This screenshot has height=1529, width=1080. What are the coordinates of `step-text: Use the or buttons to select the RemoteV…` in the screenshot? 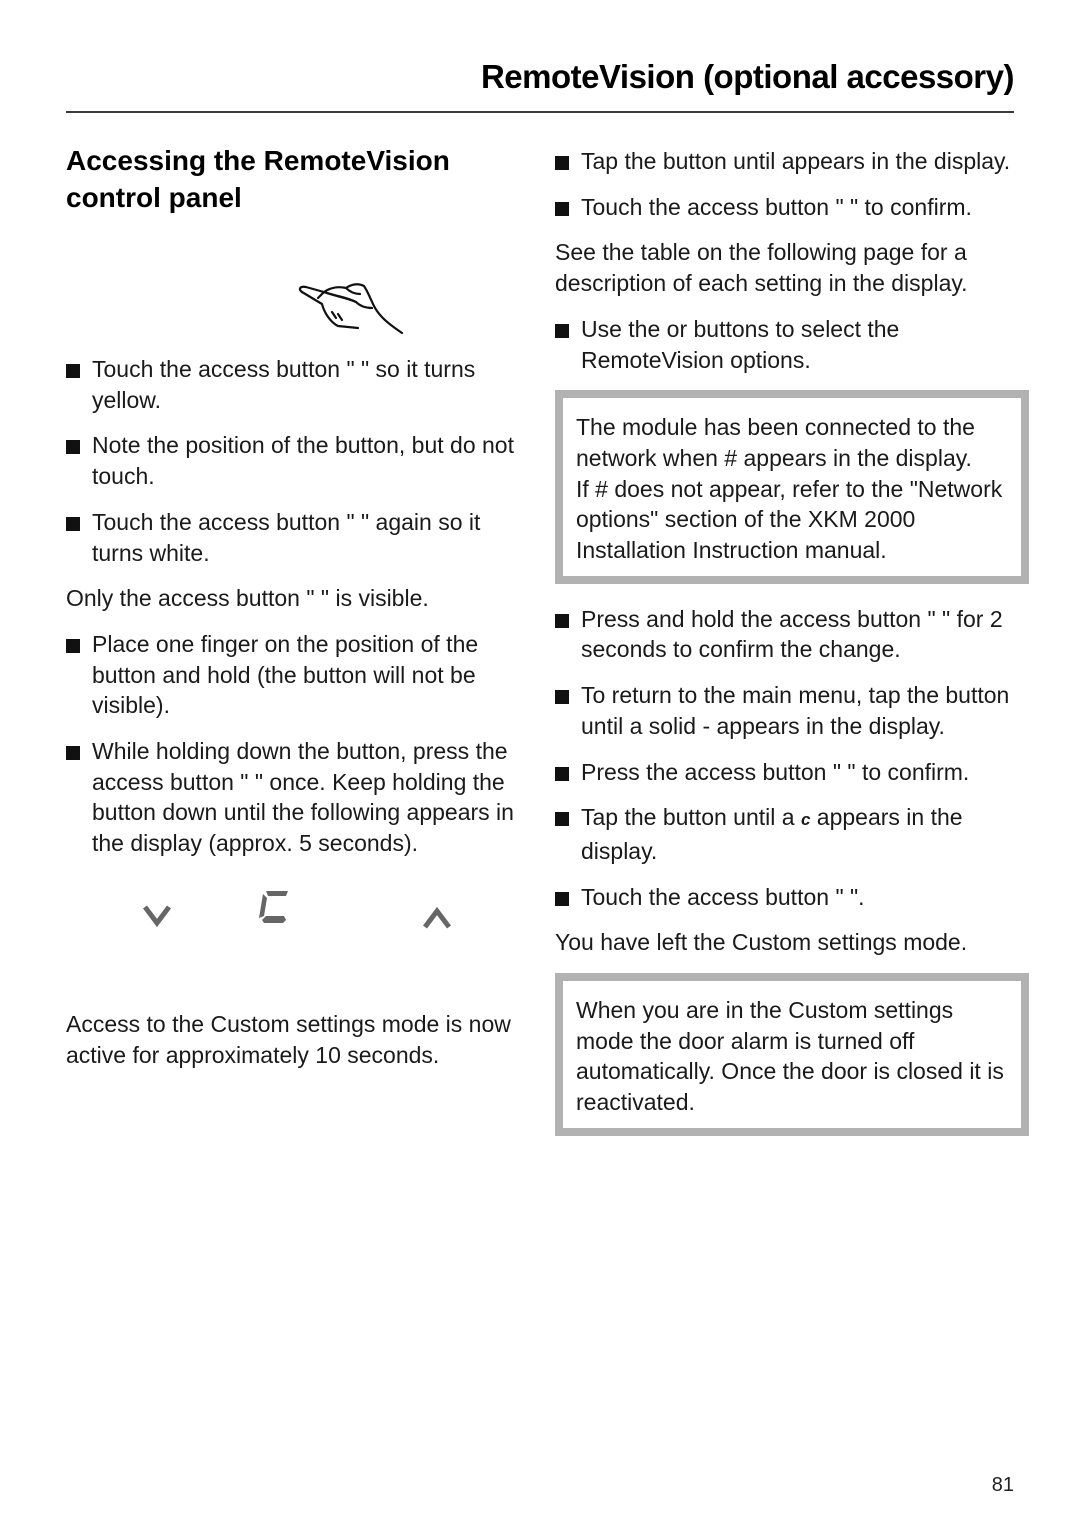 It's located at (740, 344).